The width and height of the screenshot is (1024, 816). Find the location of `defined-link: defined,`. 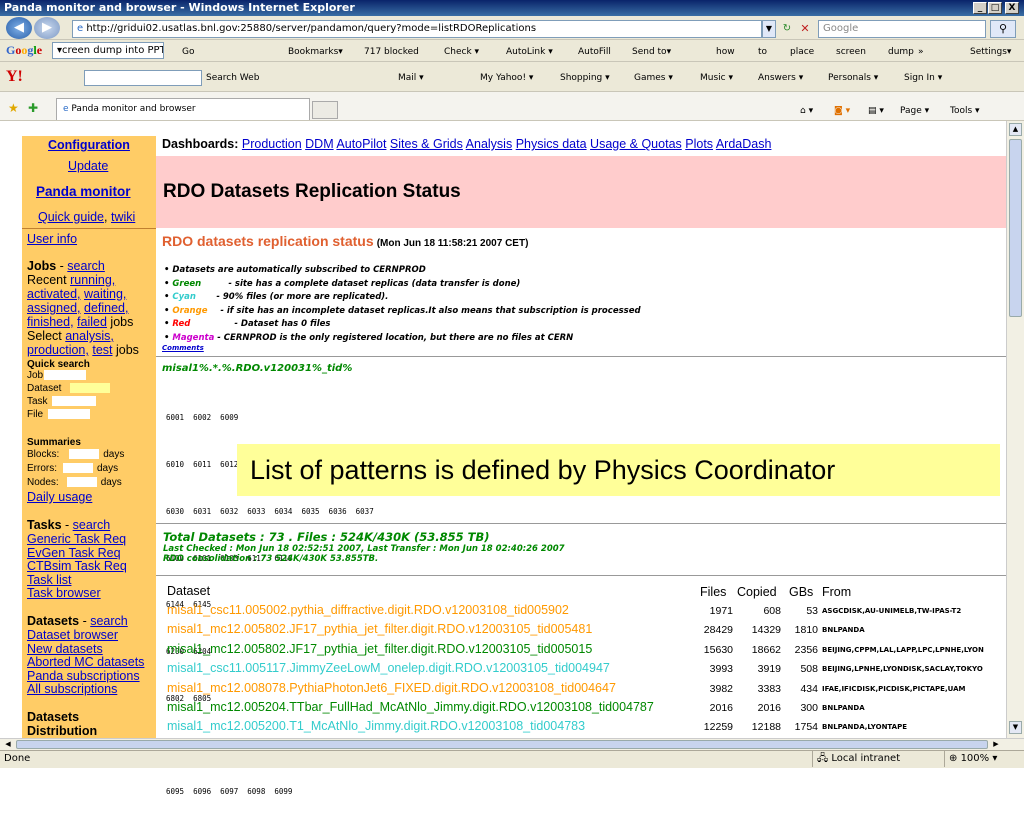

defined-link: defined, is located at coordinates (106, 308).